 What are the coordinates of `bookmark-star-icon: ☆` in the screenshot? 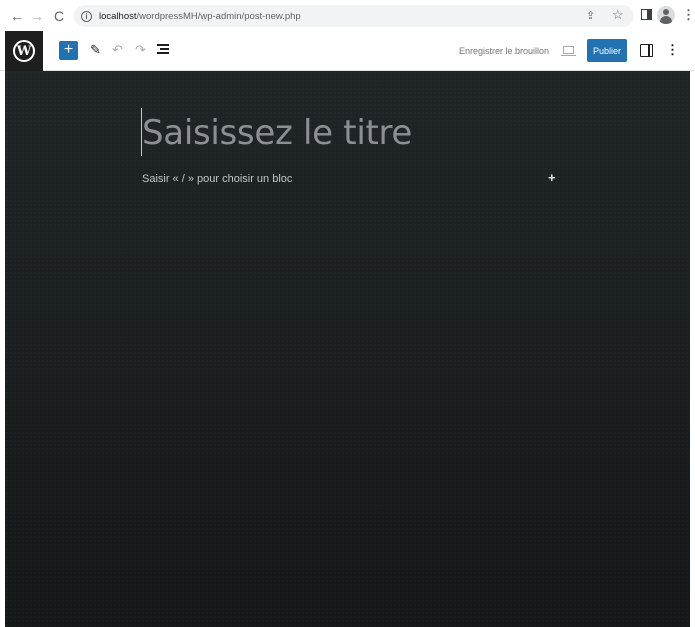 It's located at (618, 15).